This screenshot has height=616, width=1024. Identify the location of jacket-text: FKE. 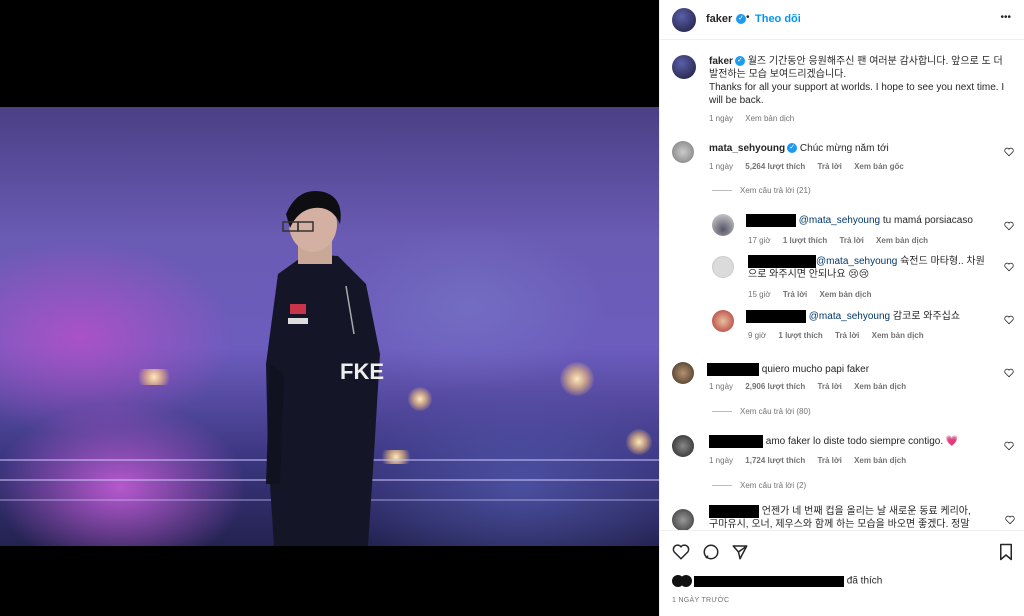
(362, 371).